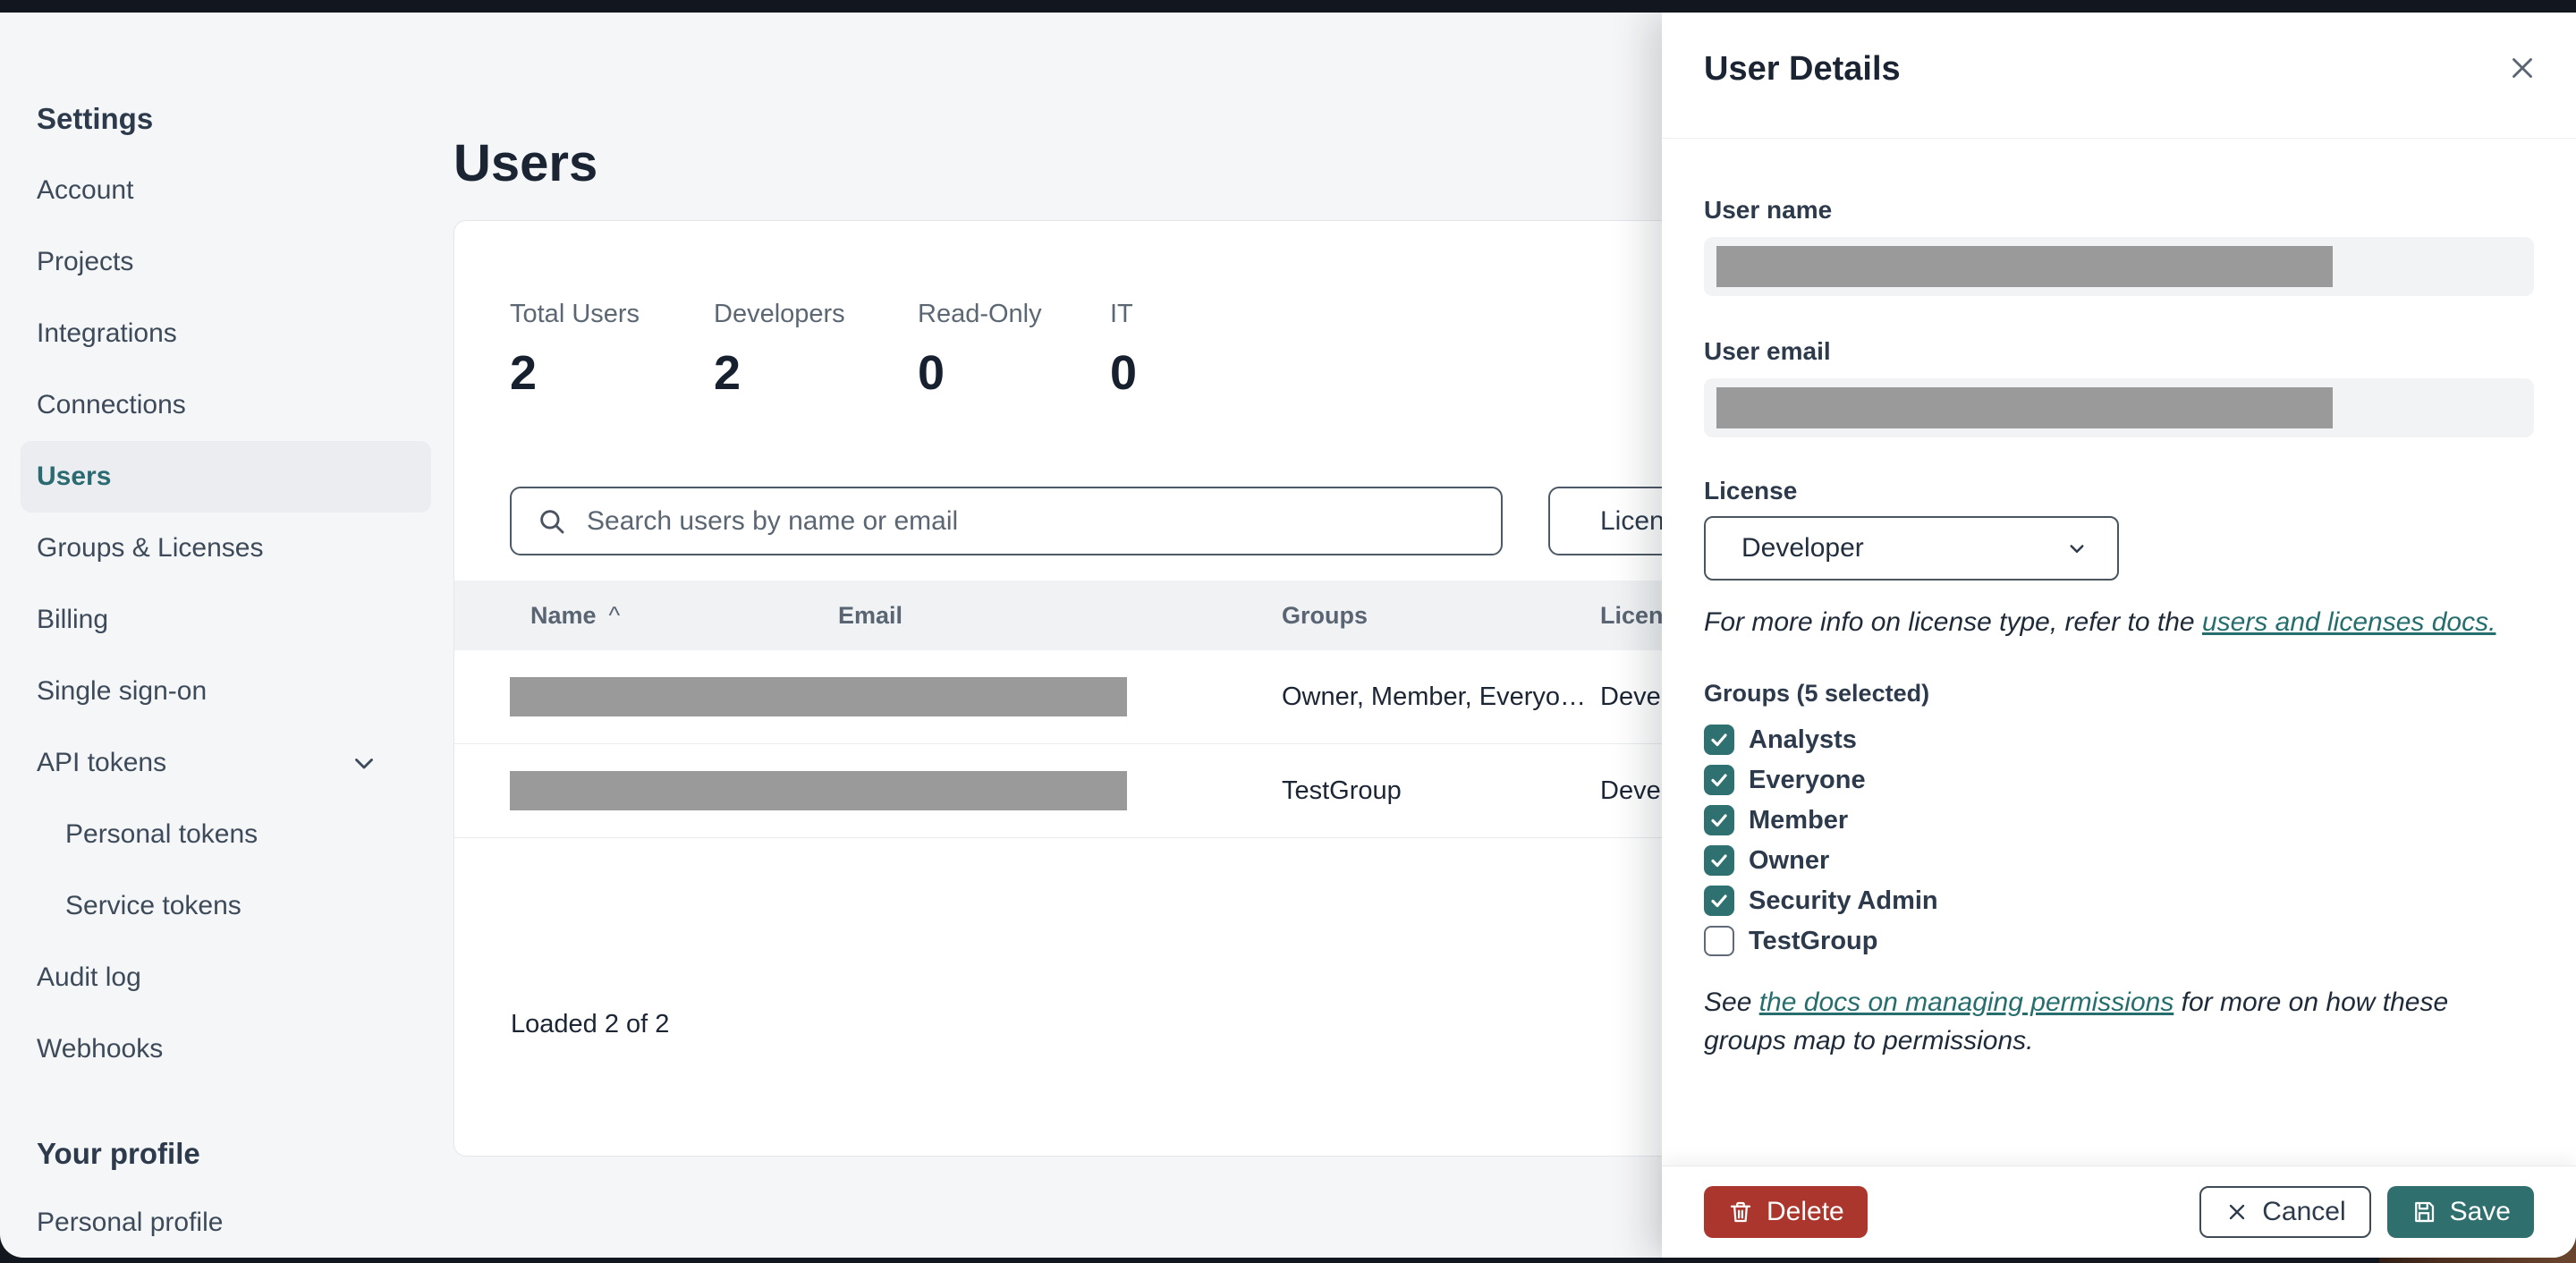 Image resolution: width=2576 pixels, height=1263 pixels. What do you see at coordinates (2119, 941) in the screenshot?
I see `group-option-testgroup: TestGroup` at bounding box center [2119, 941].